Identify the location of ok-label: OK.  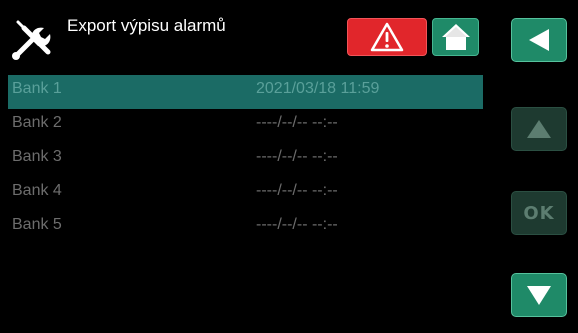
(539, 213).